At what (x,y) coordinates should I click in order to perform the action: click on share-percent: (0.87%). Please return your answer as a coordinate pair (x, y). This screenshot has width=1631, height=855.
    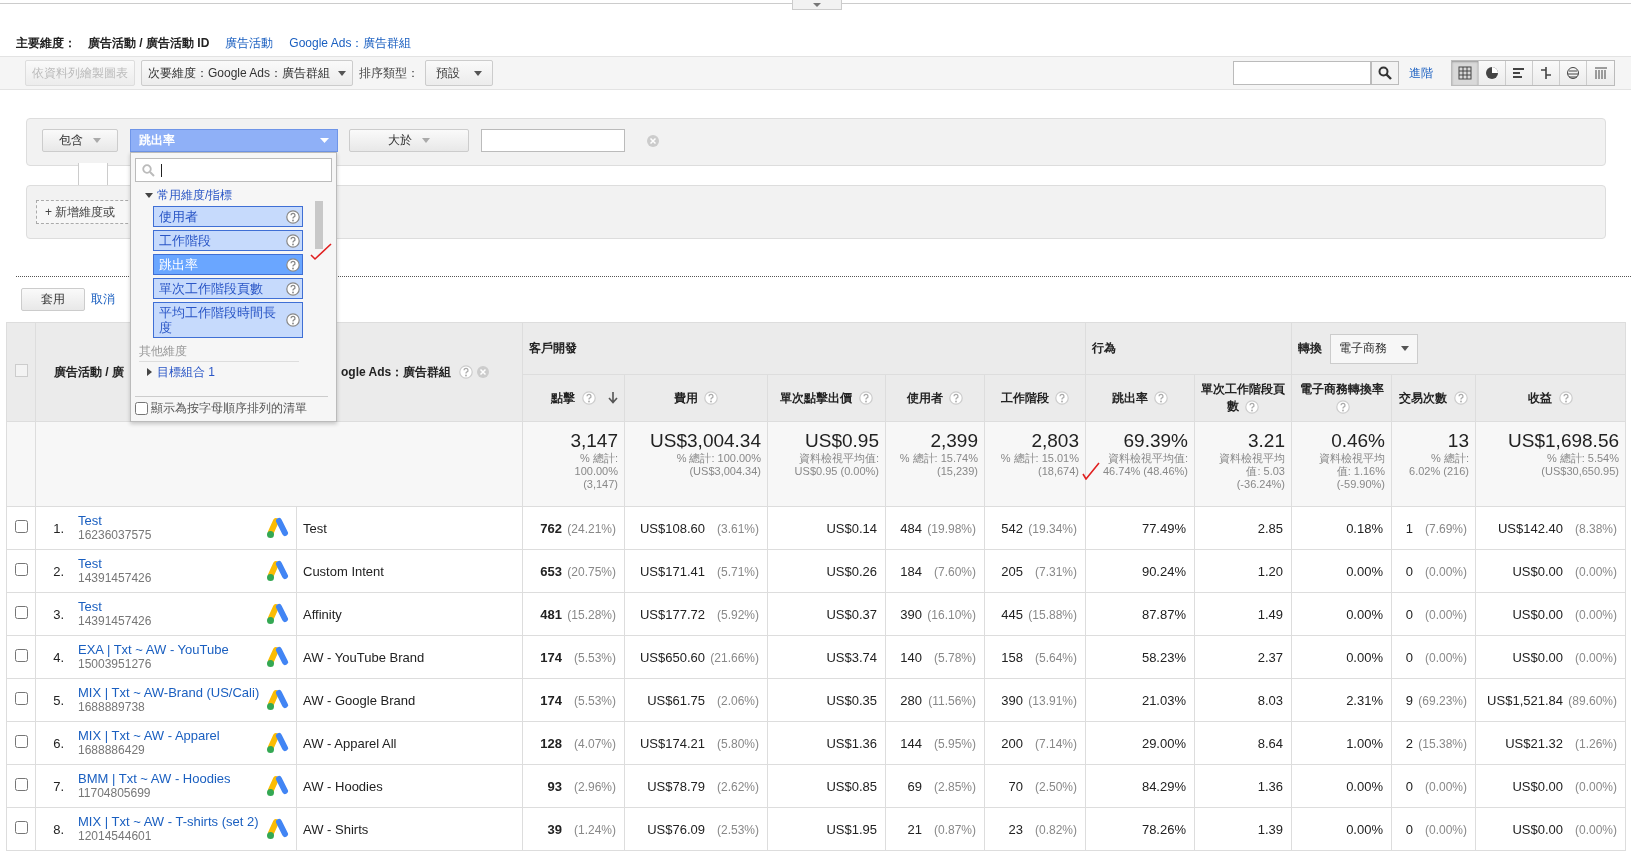
    Looking at the image, I should click on (954, 829).